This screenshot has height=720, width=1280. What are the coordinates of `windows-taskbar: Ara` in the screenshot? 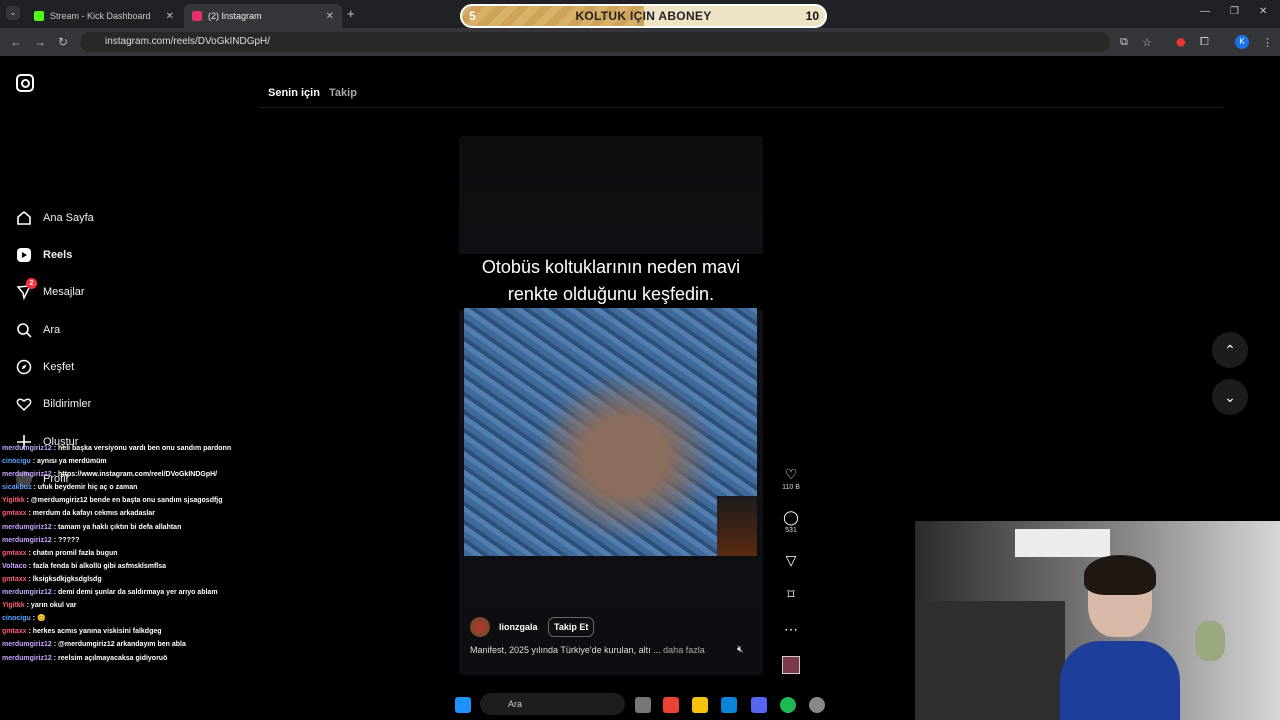 It's located at (642, 705).